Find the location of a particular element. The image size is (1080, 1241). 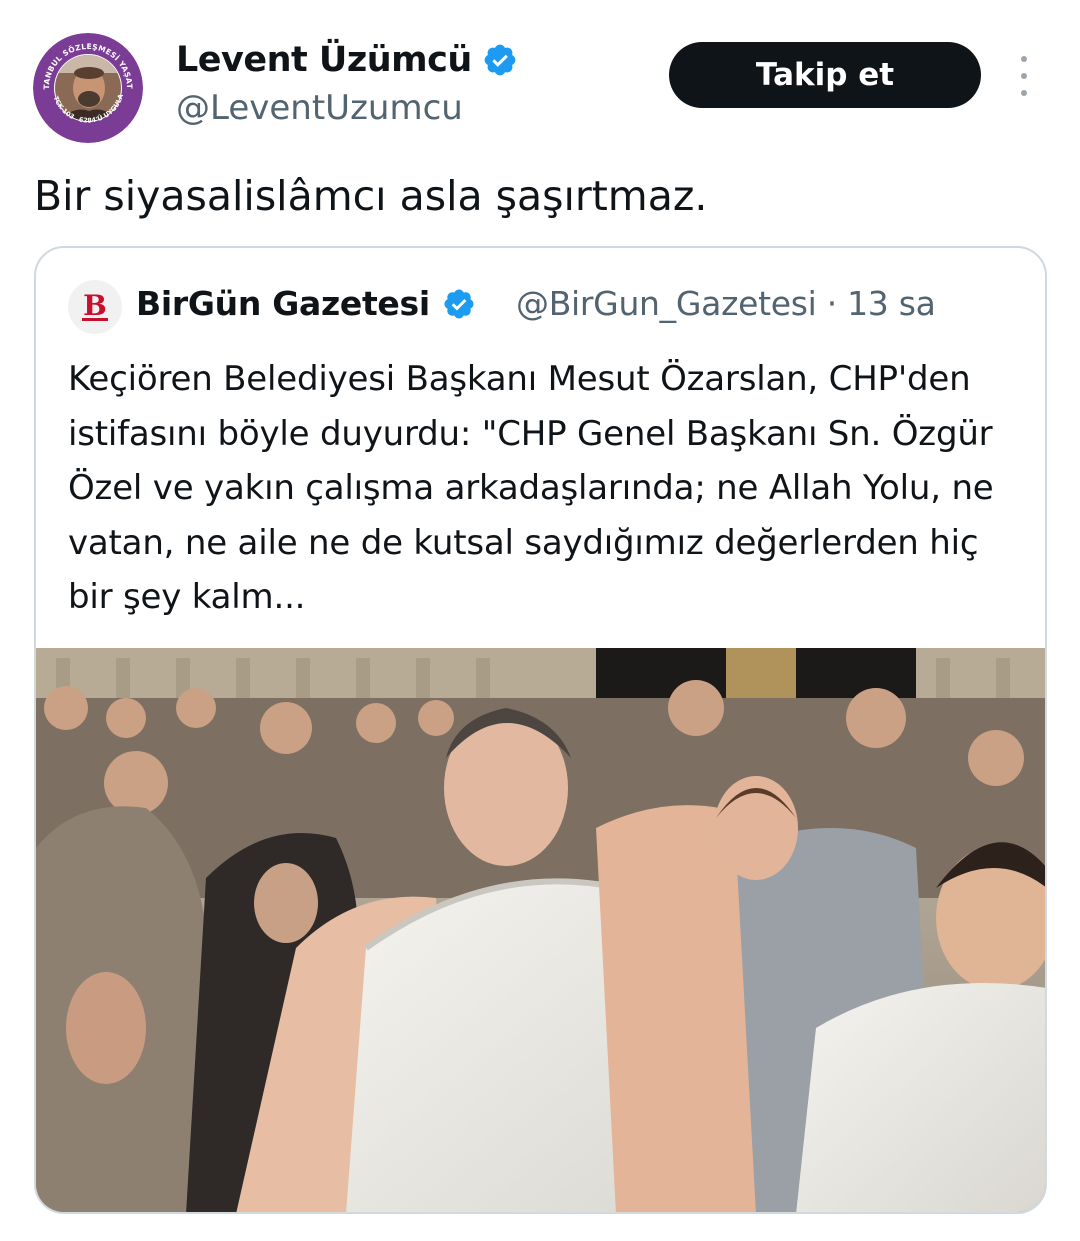

quote-author-handle: @BirGun_Gazetesi is located at coordinates (666, 303).